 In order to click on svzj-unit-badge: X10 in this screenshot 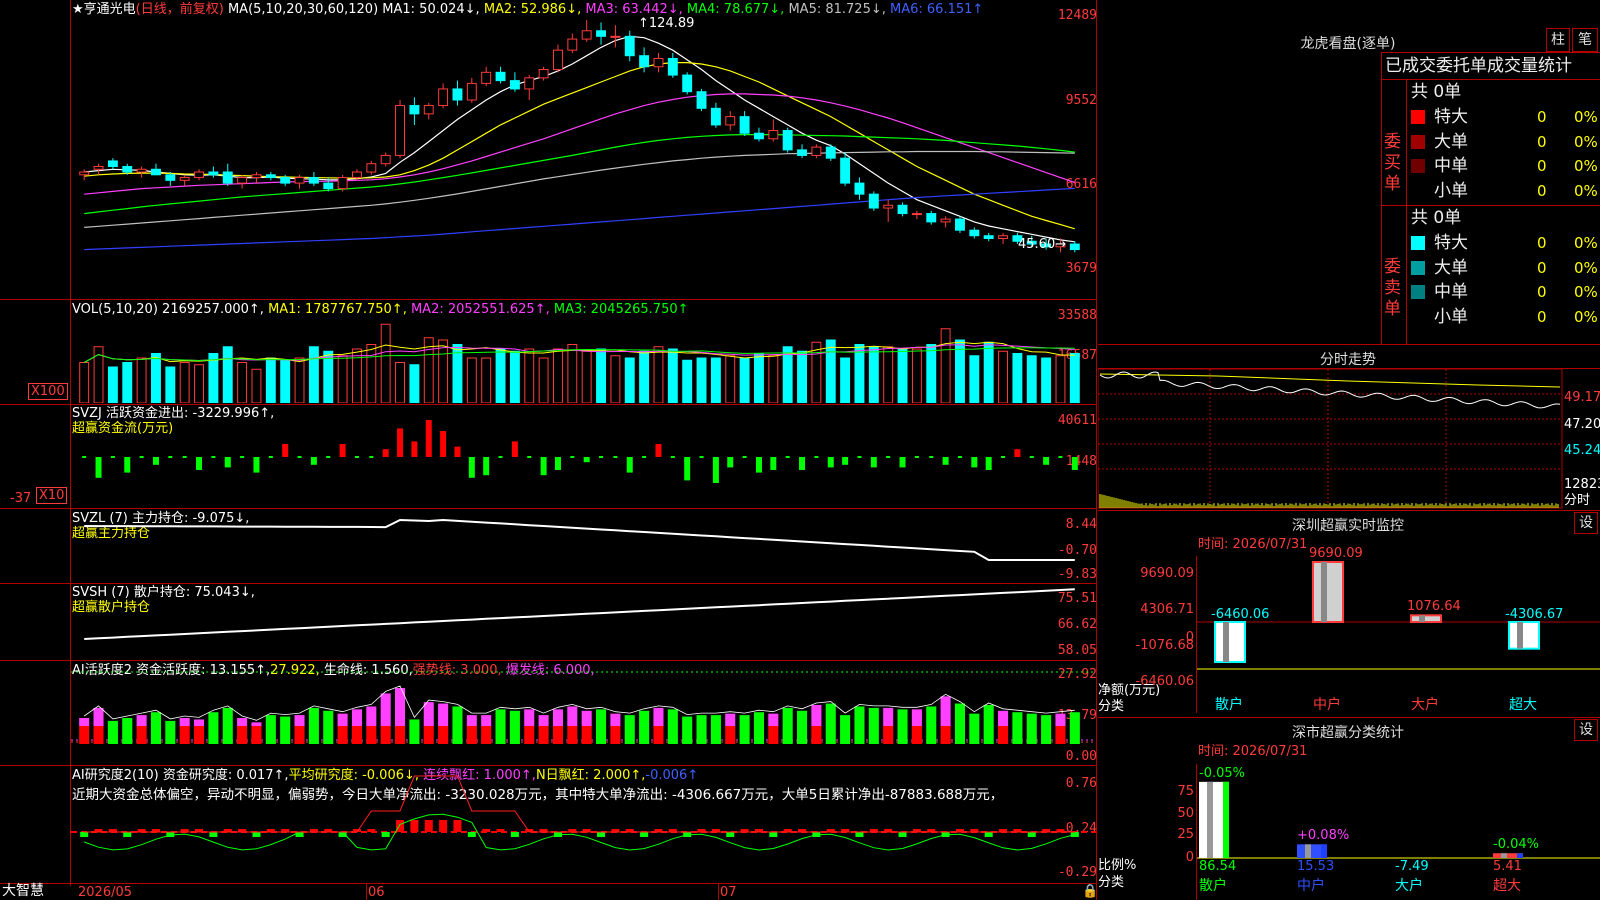, I will do `click(52, 495)`.